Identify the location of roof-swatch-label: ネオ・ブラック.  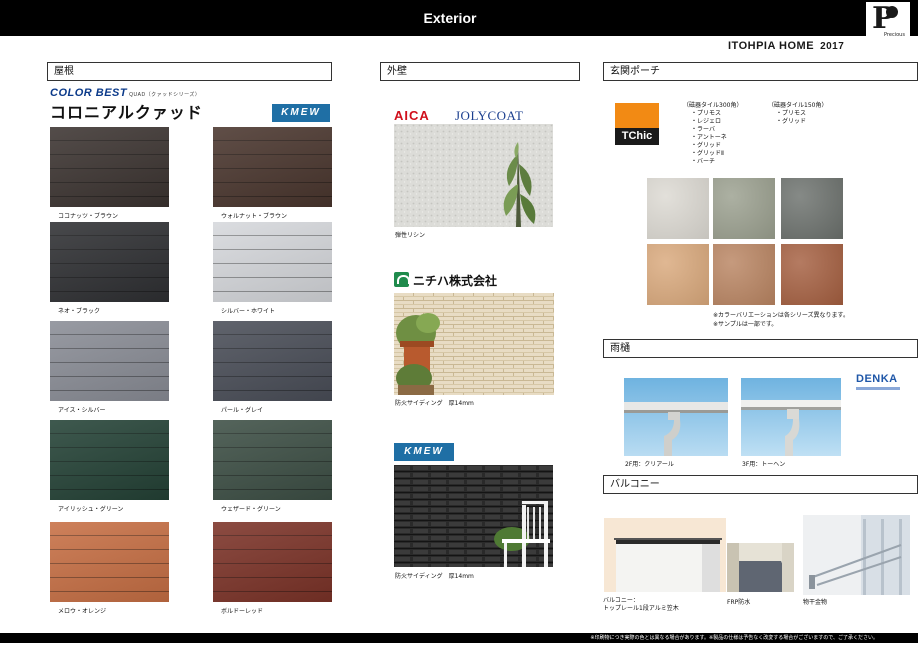
(79, 311).